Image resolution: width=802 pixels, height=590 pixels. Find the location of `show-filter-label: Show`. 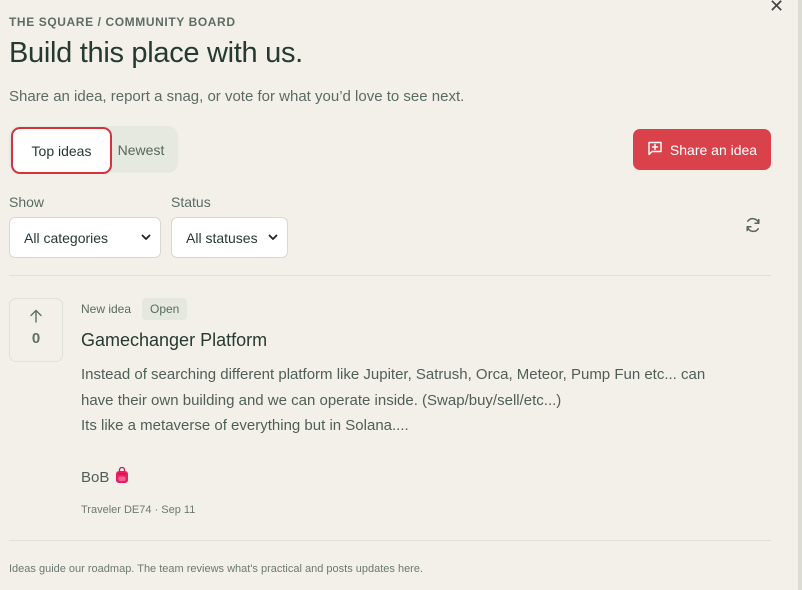

show-filter-label: Show is located at coordinates (27, 202).